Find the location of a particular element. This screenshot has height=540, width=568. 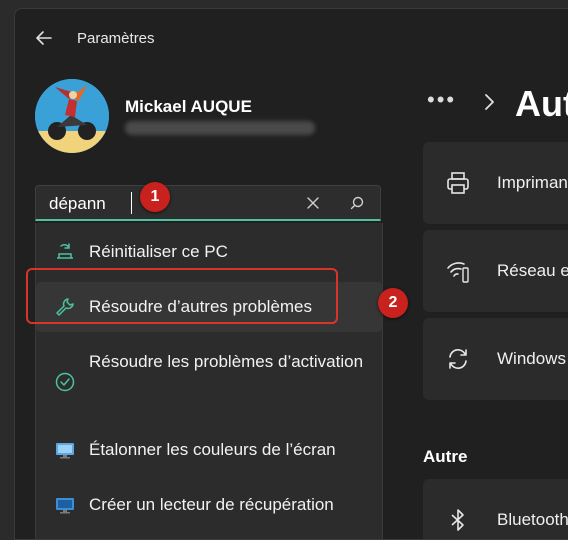

page-title: Aut is located at coordinates (541, 103).